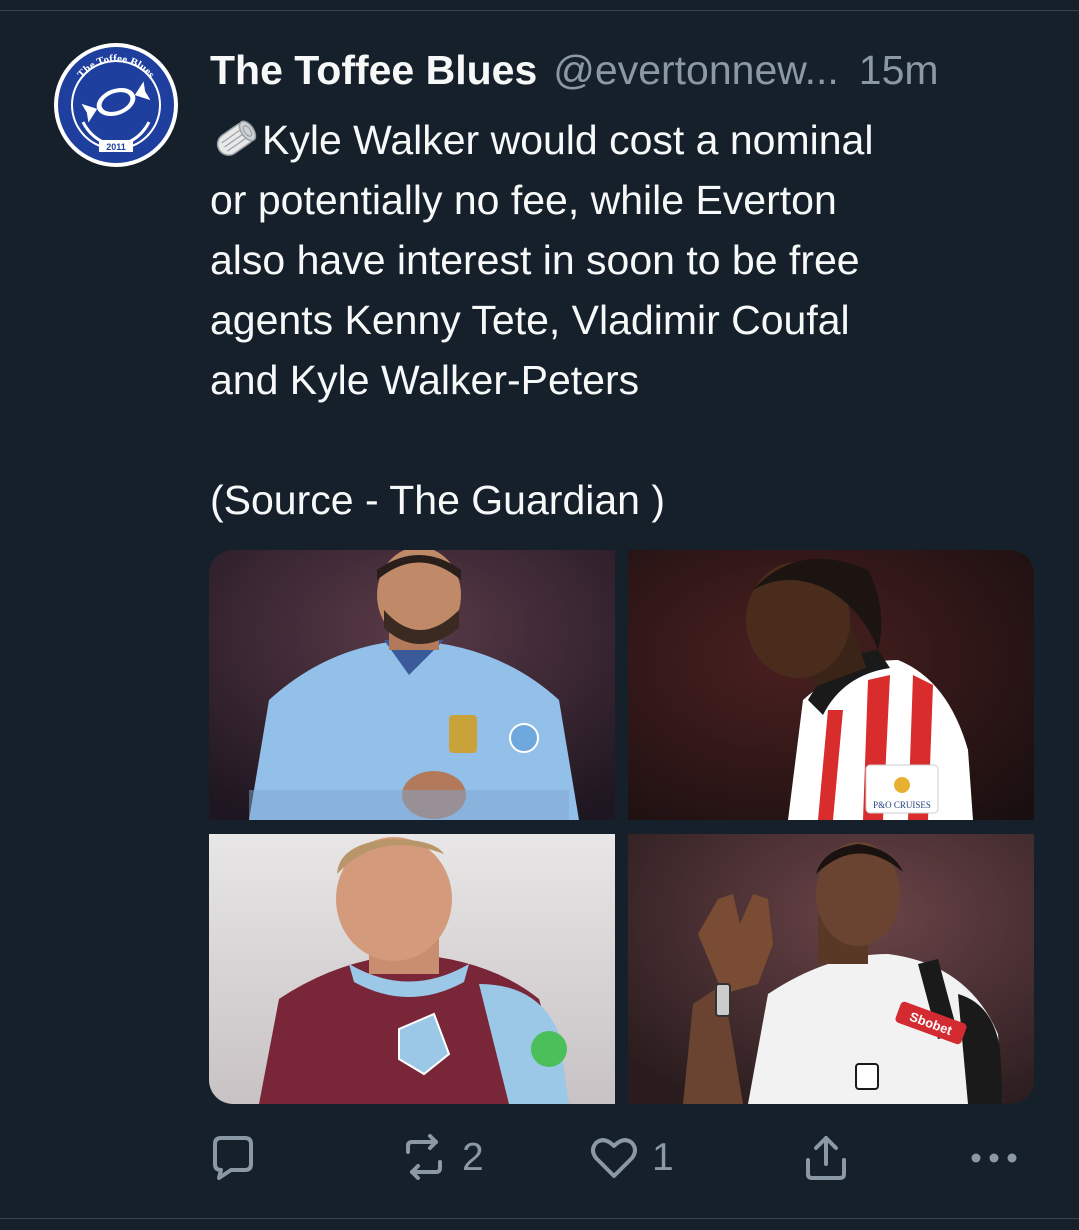 The height and width of the screenshot is (1230, 1079). I want to click on heart-icon, so click(614, 1158).